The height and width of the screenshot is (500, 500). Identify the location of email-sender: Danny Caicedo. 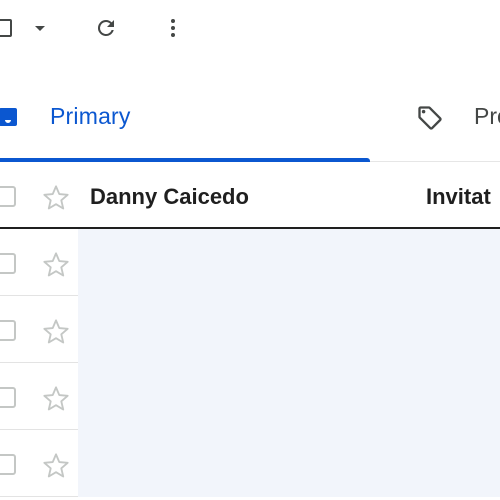
(169, 196).